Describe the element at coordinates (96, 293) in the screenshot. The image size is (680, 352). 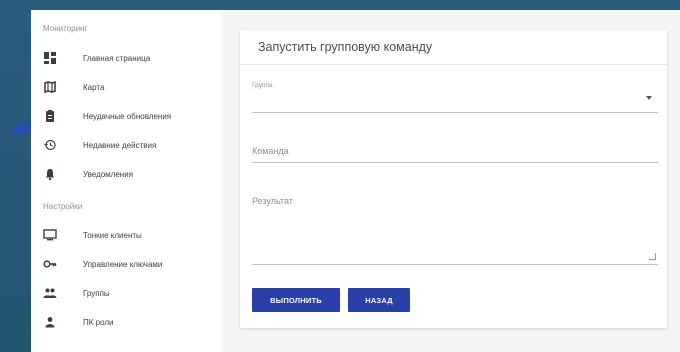
I see `sidebar-item-label: Группы` at that location.